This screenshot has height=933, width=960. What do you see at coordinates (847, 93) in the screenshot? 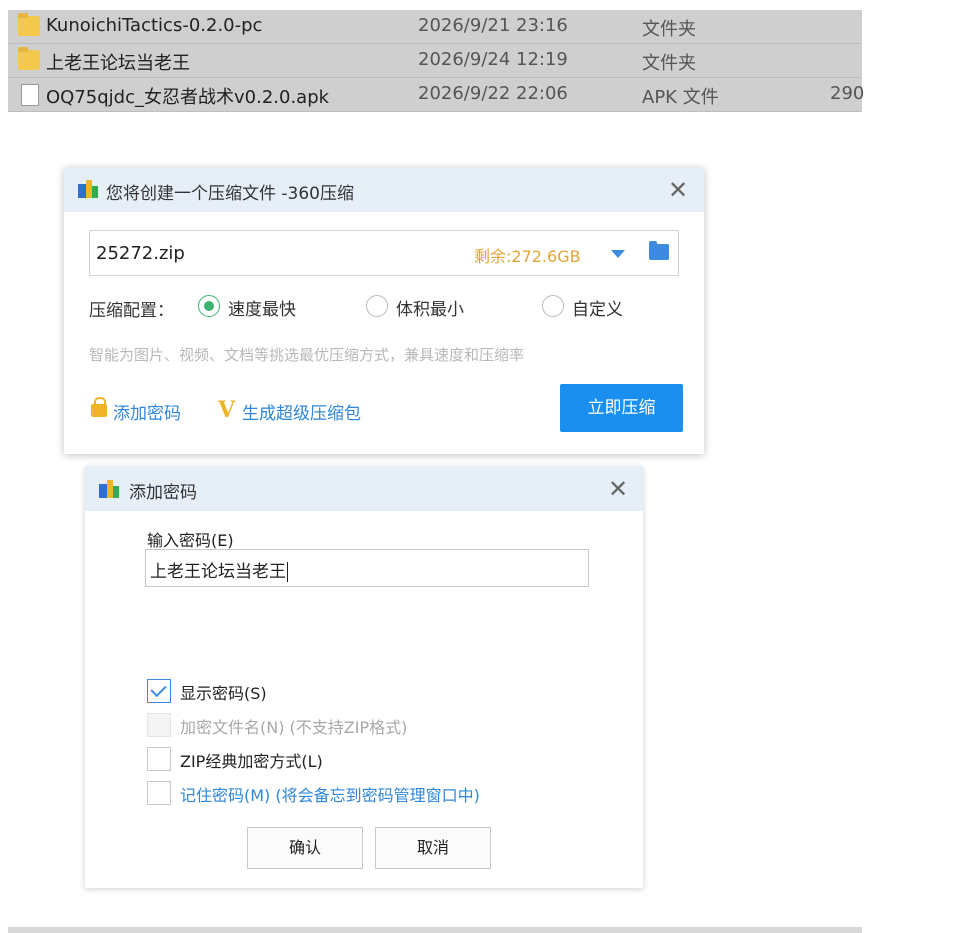
I see `file-size: 290` at bounding box center [847, 93].